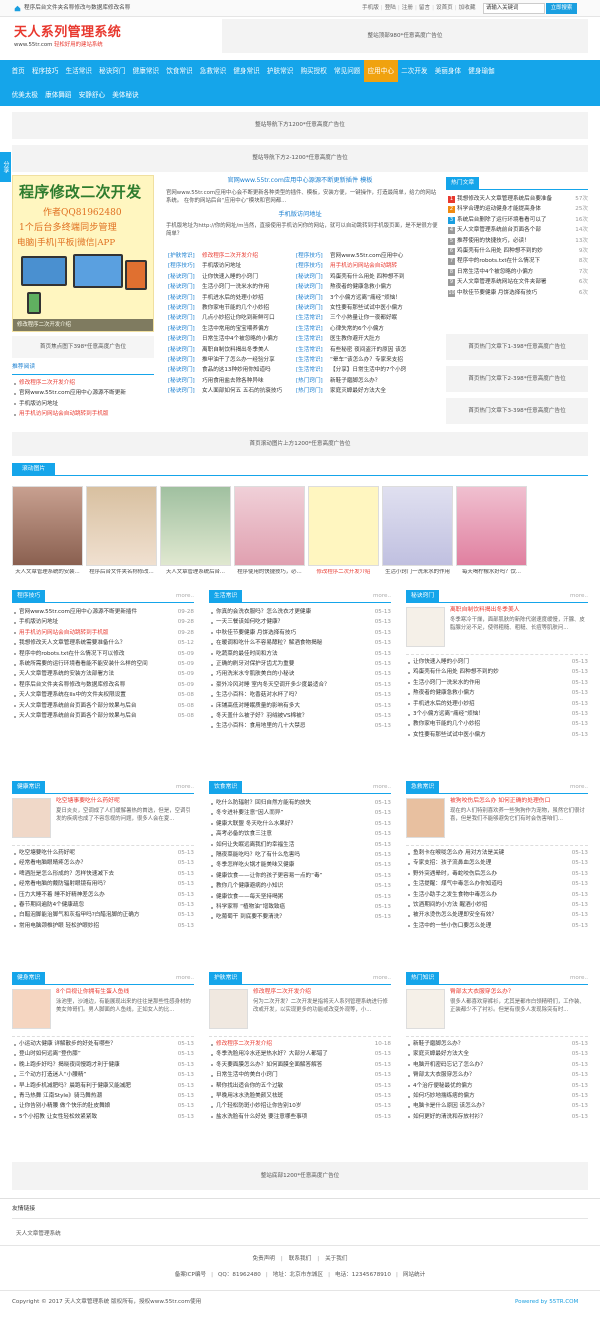  What do you see at coordinates (300, 824) in the screenshot?
I see `list-item: 健康大联盟 冬天吃什么水果好？ 05-13` at bounding box center [300, 824].